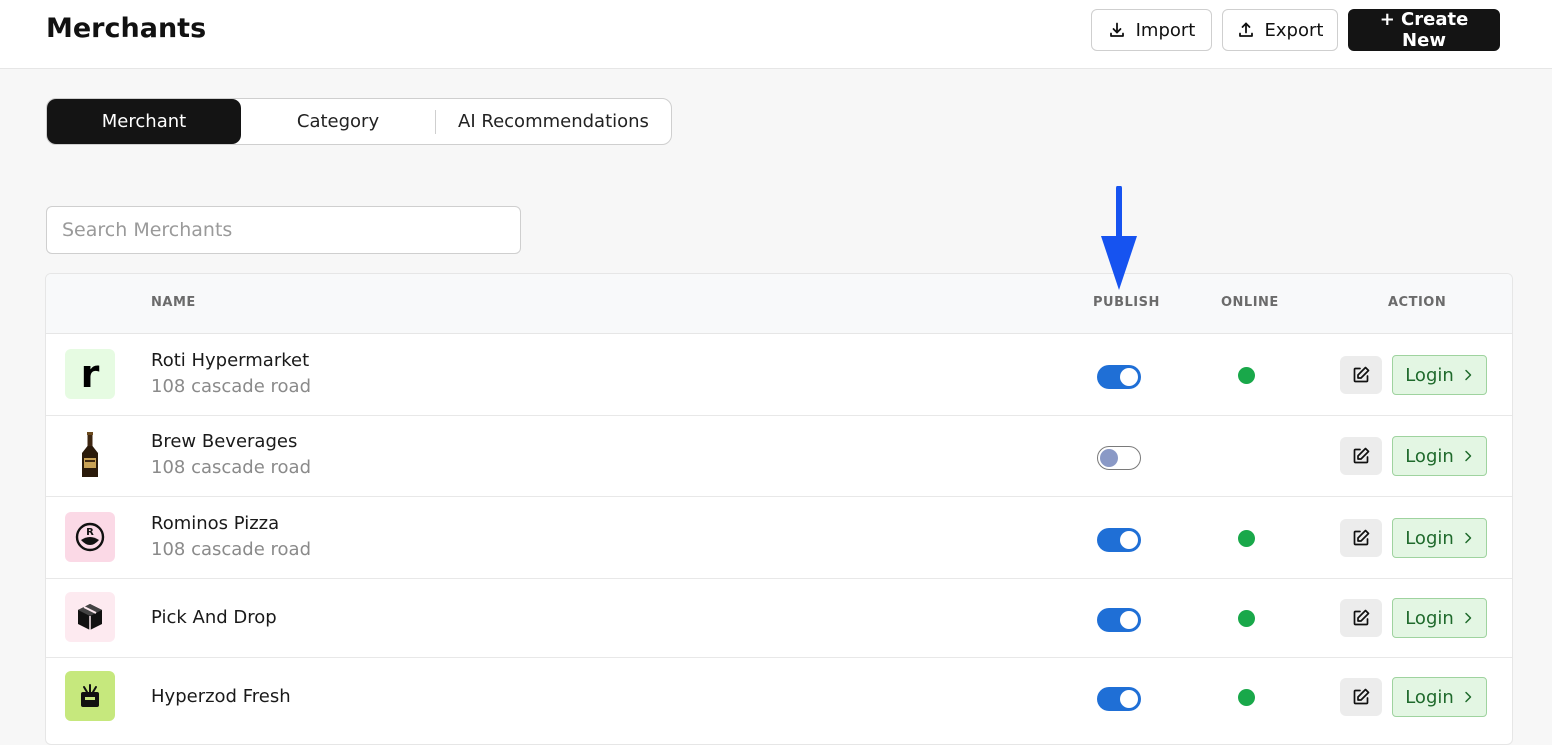  Describe the element at coordinates (1116, 29) in the screenshot. I see `download-icon` at that location.